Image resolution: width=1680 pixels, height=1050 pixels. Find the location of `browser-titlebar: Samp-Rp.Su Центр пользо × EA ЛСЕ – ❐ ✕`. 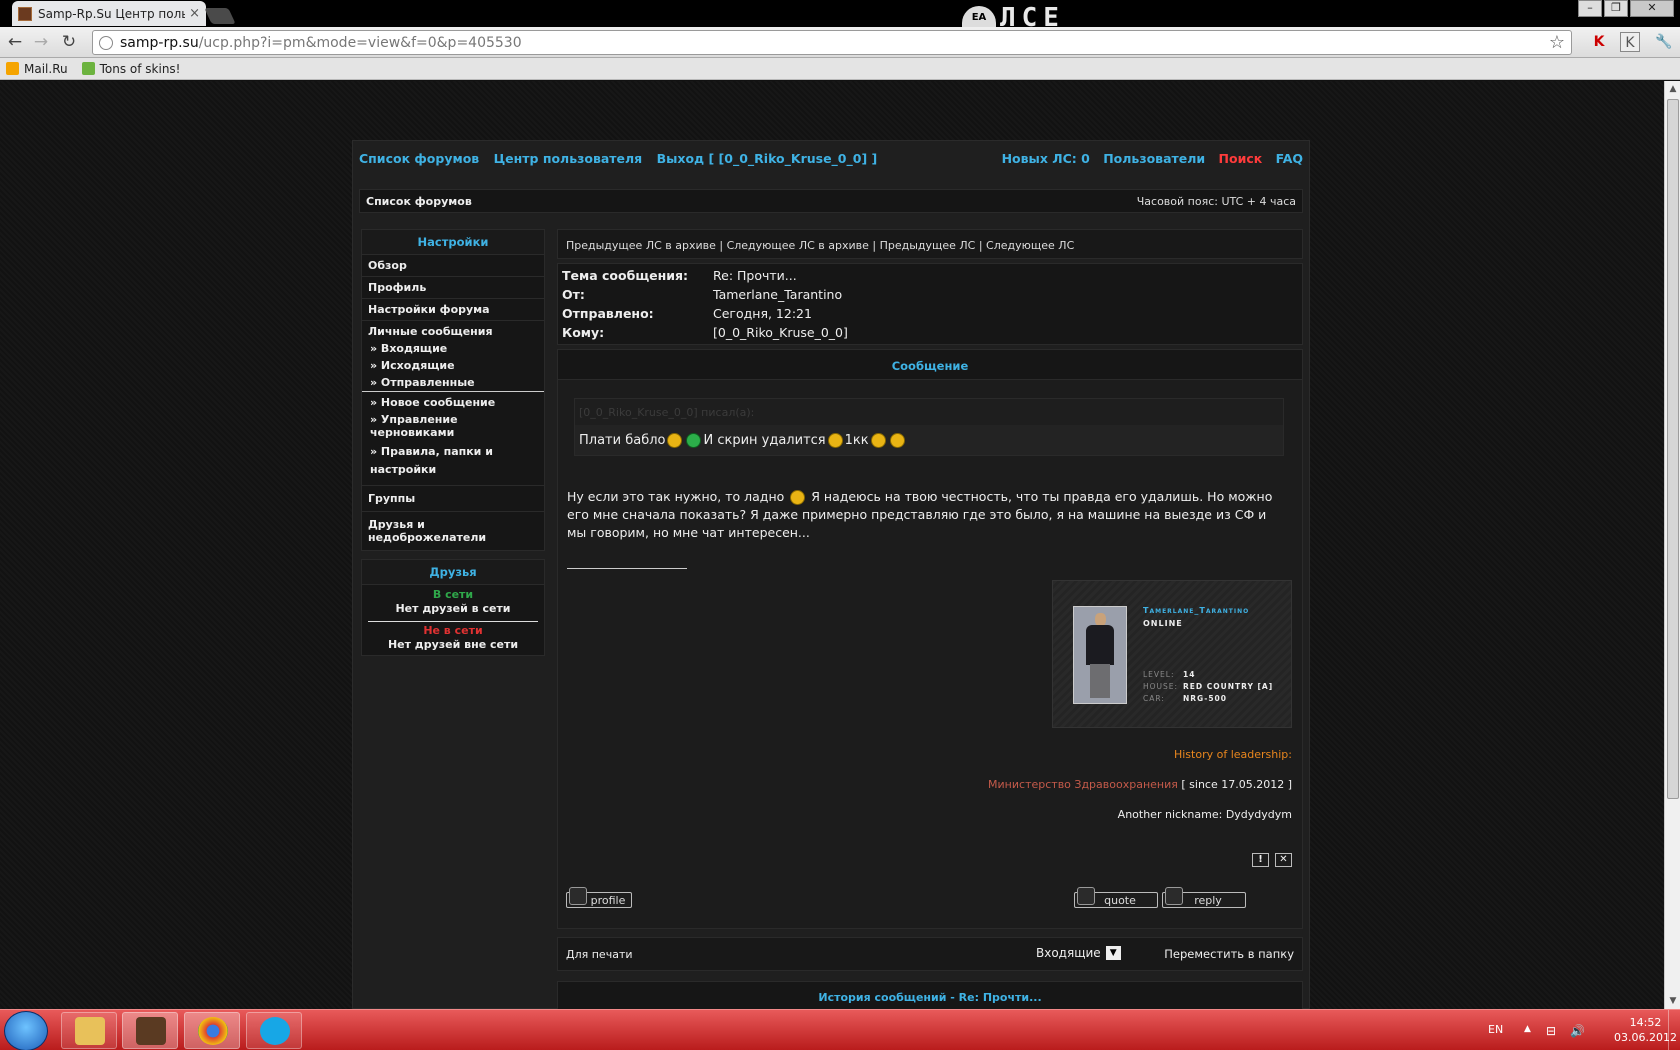

browser-titlebar: Samp-Rp.Su Центр пользо × EA ЛСЕ – ❐ ✕ is located at coordinates (840, 16).